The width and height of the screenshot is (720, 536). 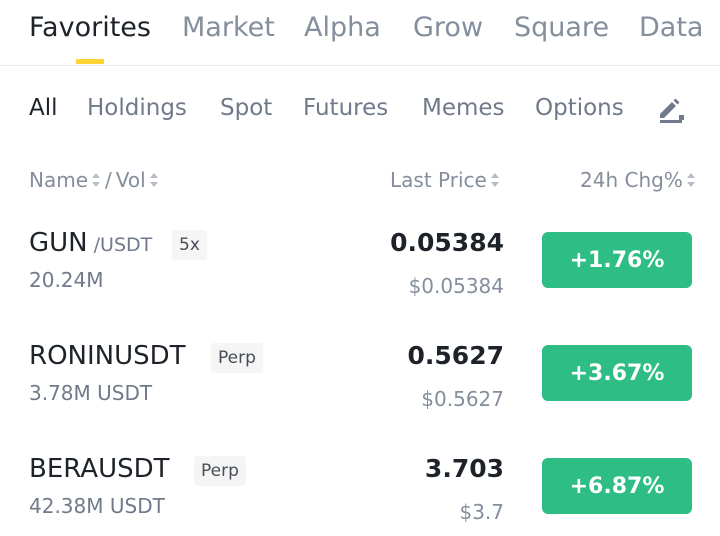 What do you see at coordinates (579, 108) in the screenshot?
I see `subtab-options: Options` at bounding box center [579, 108].